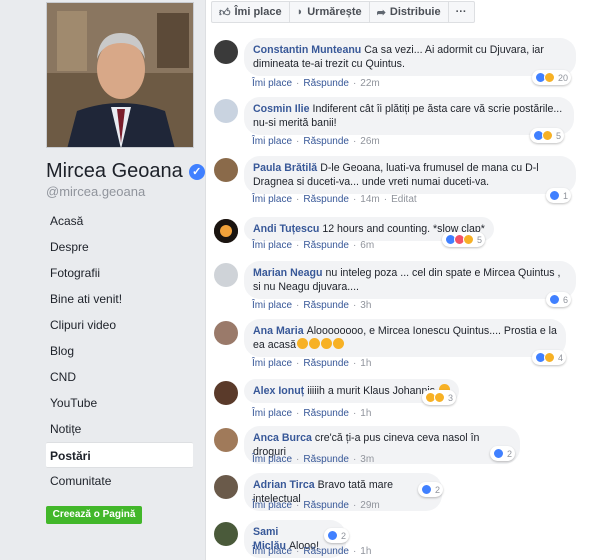 The width and height of the screenshot is (610, 560). I want to click on nav-item-comunitate: Comunitate, so click(119, 481).